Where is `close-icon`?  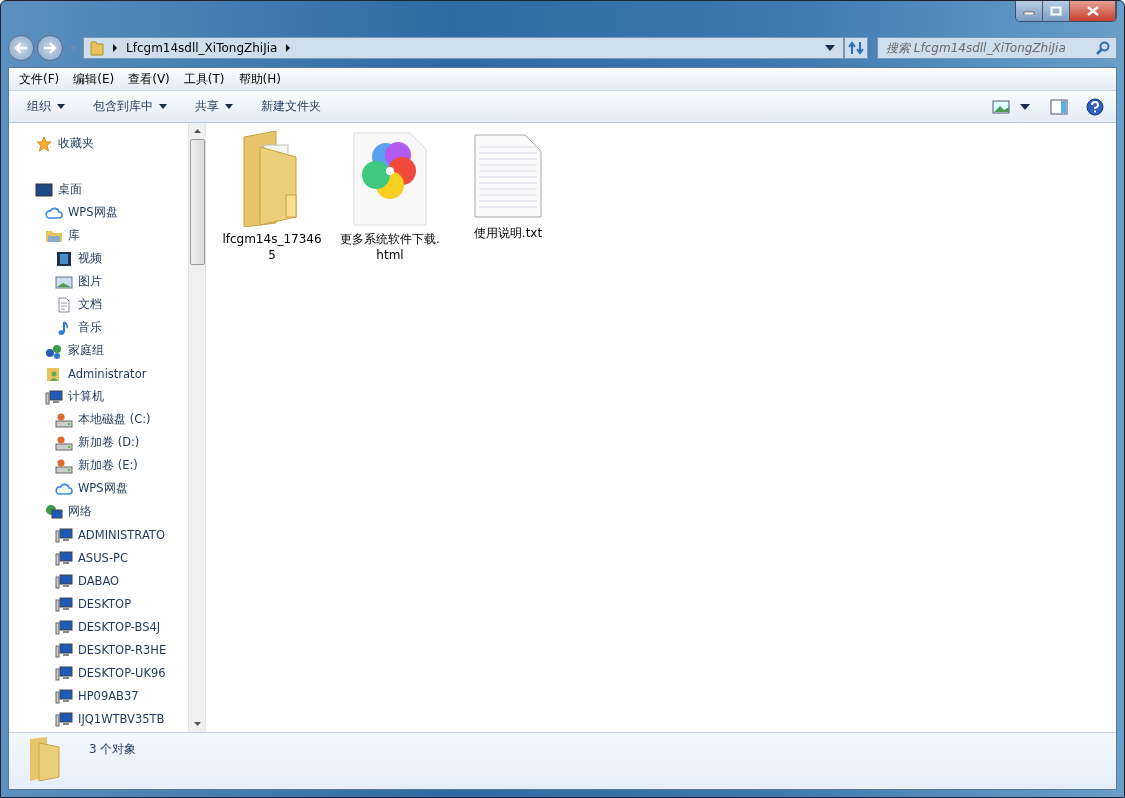
close-icon is located at coordinates (1092, 11).